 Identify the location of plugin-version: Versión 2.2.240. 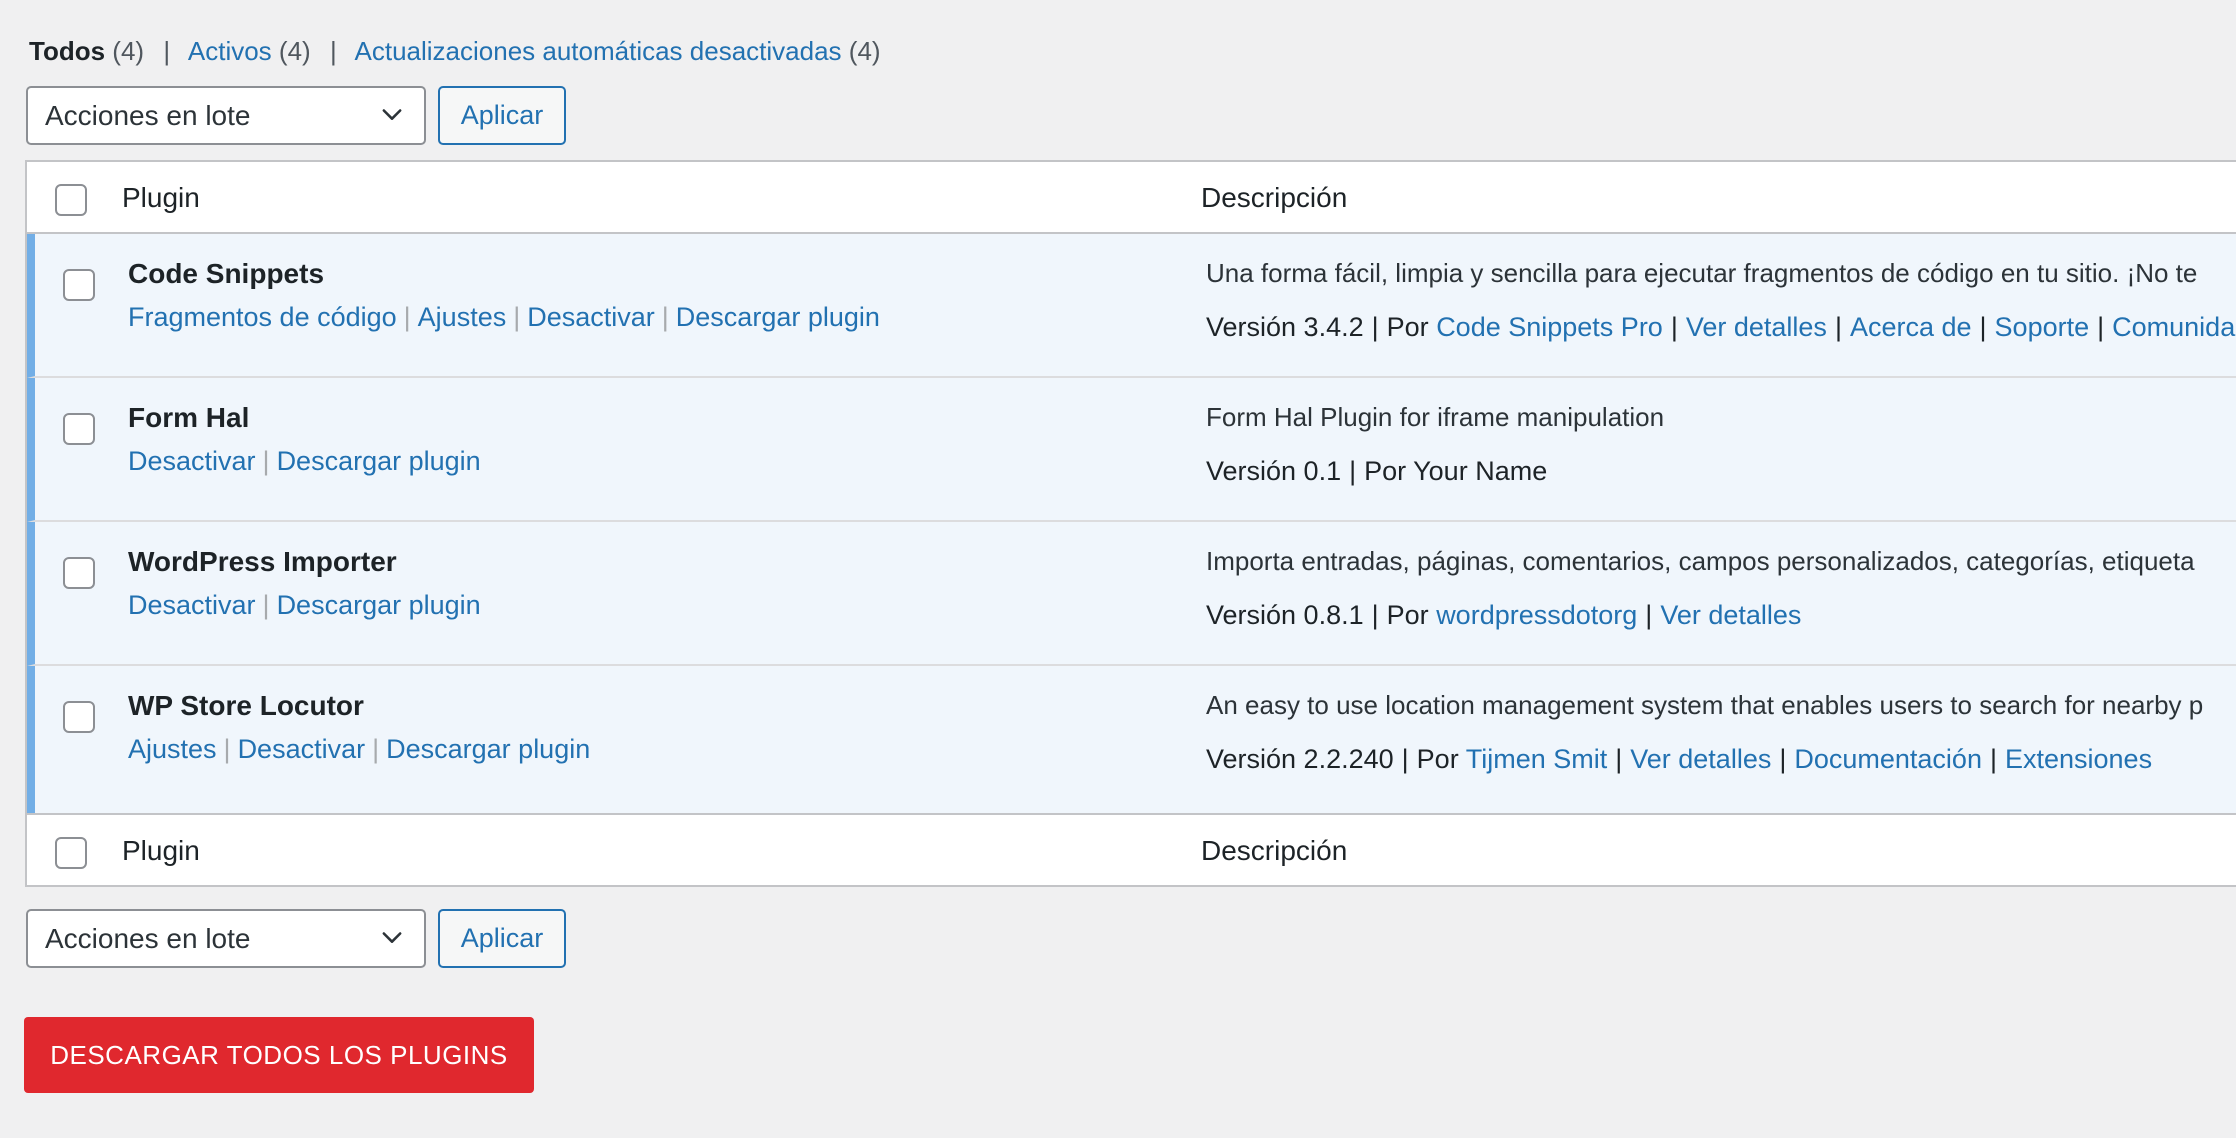
(1300, 759).